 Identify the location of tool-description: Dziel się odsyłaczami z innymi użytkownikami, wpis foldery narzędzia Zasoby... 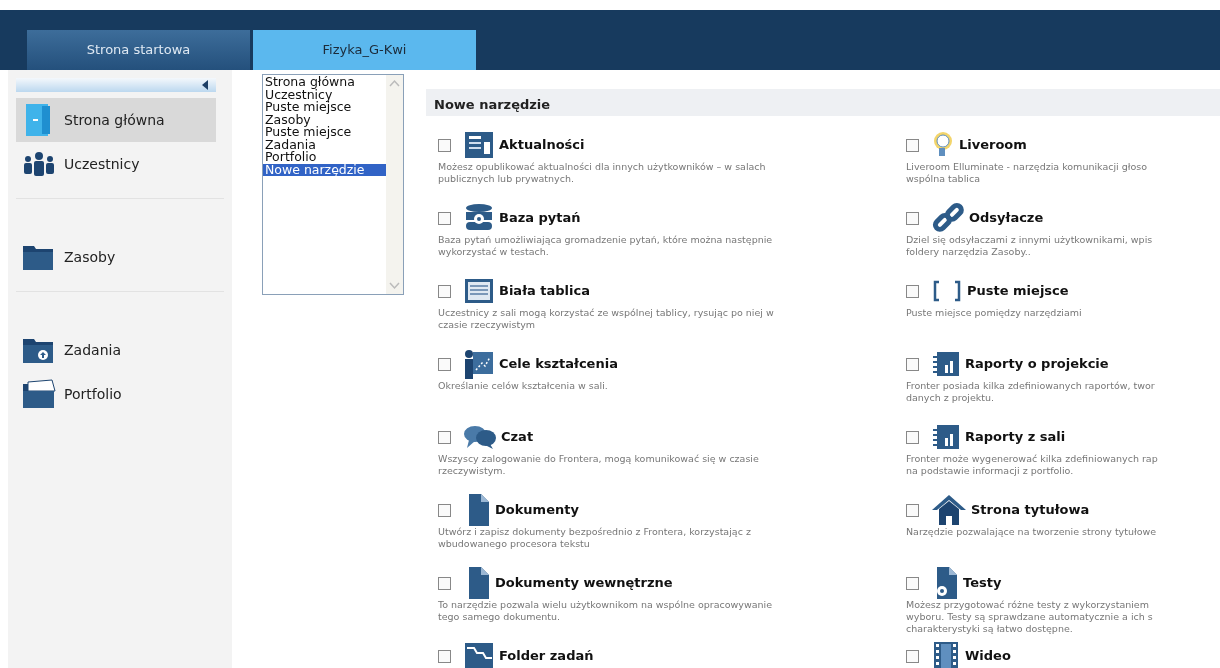
(1030, 246).